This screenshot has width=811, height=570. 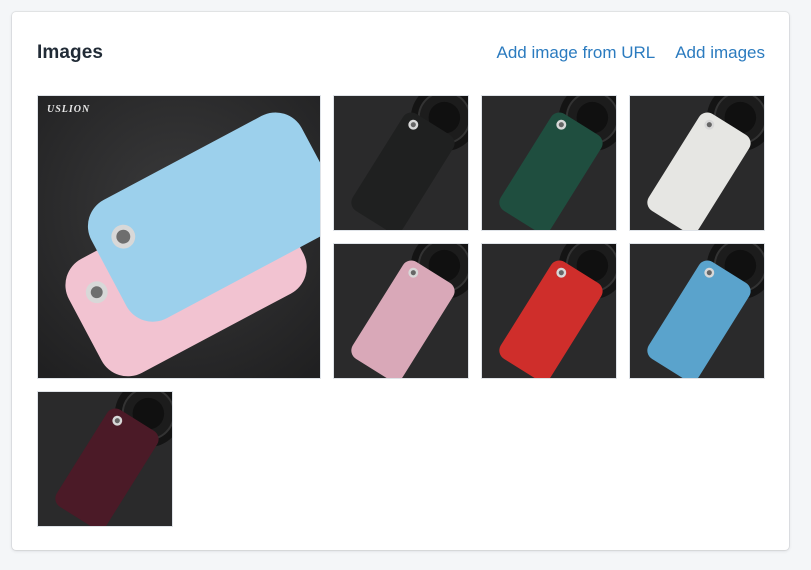 I want to click on brand-watermark: USLION, so click(x=69, y=109).